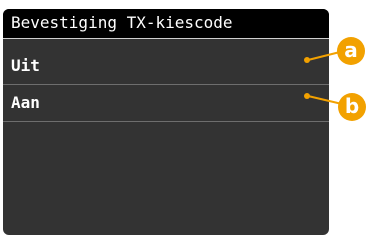 The height and width of the screenshot is (240, 377). I want to click on callout-badge-b: b, so click(352, 107).